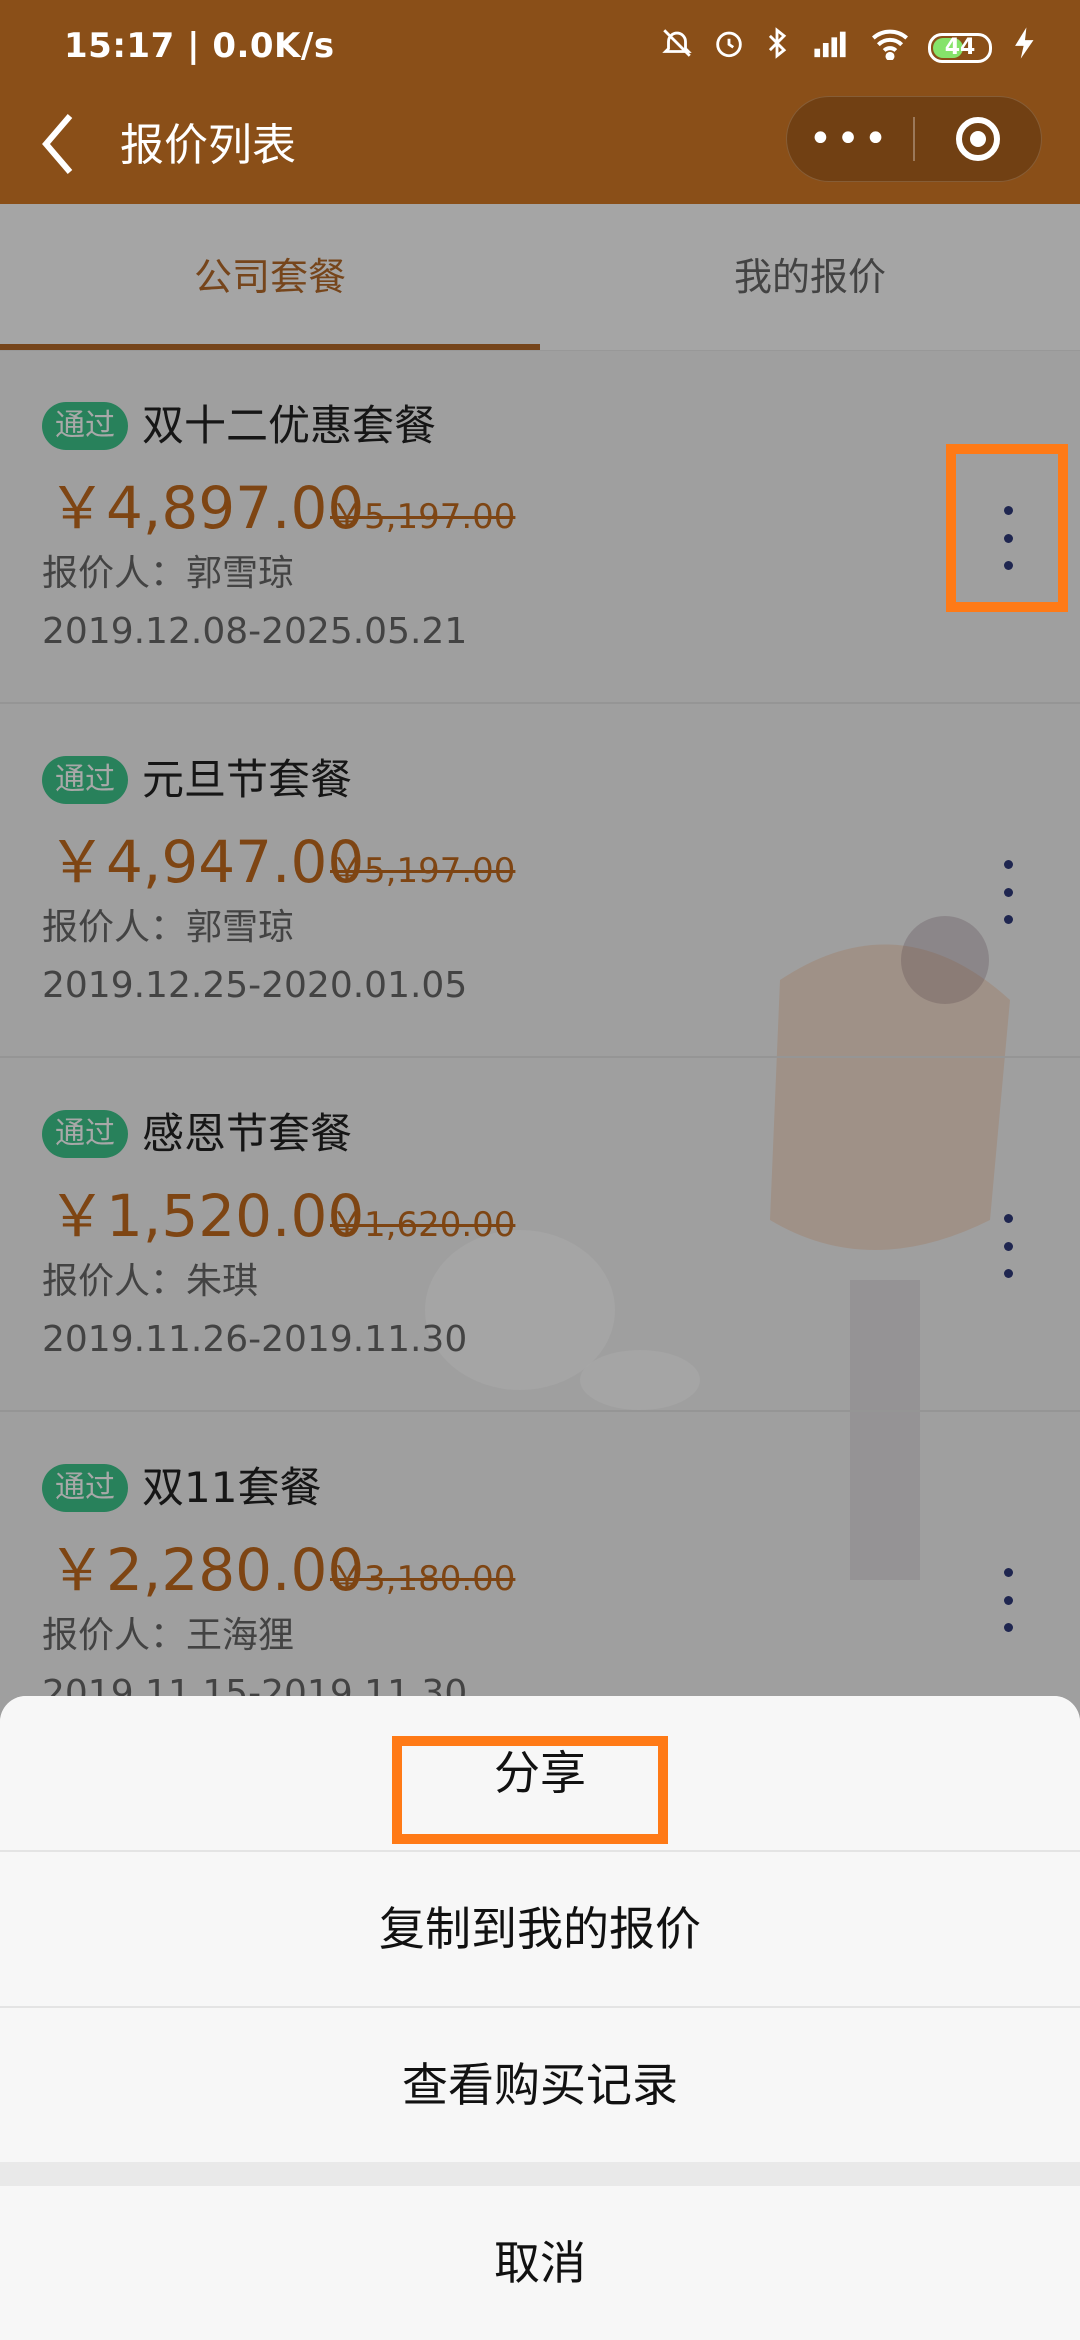 This screenshot has width=1080, height=2340. What do you see at coordinates (1007, 528) in the screenshot?
I see `highlight-more-icon` at bounding box center [1007, 528].